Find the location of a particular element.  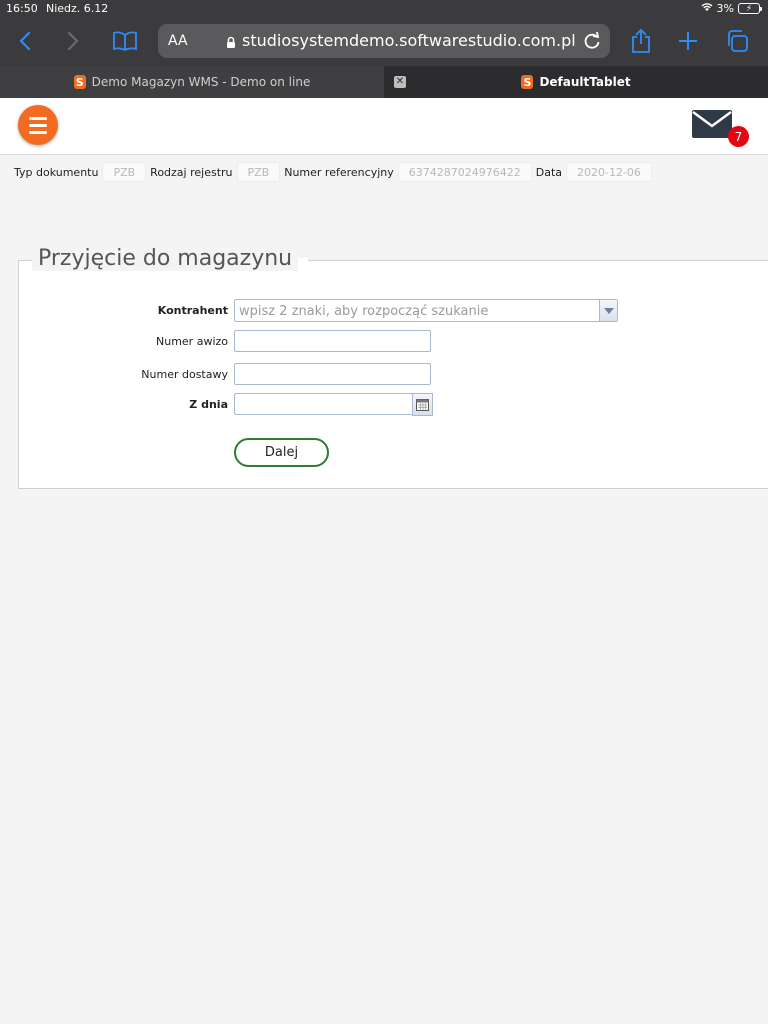

status-right: 3% ⚡ is located at coordinates (731, 8).